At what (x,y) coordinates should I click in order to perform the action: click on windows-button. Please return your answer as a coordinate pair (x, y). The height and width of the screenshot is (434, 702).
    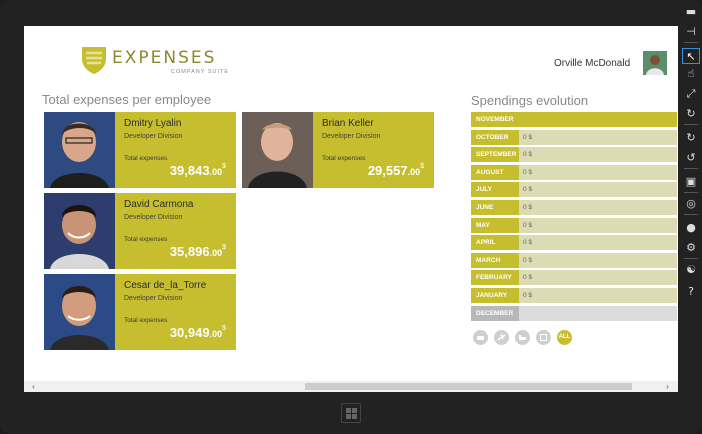
    Looking at the image, I should click on (351, 413).